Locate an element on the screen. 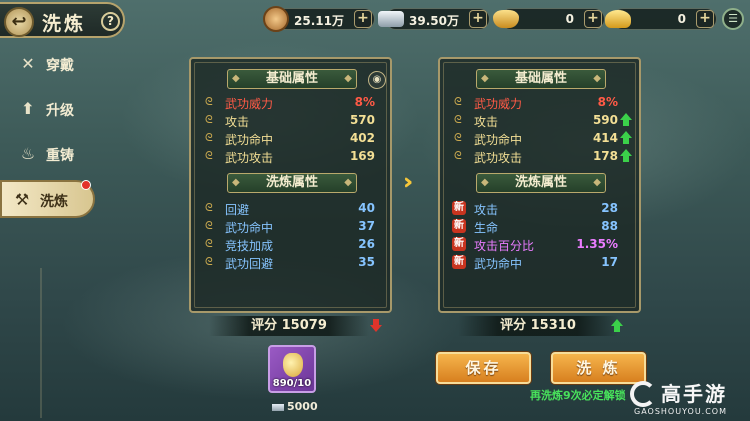  attribute-row: ᘓ 武功命中 414 is located at coordinates (543, 138).